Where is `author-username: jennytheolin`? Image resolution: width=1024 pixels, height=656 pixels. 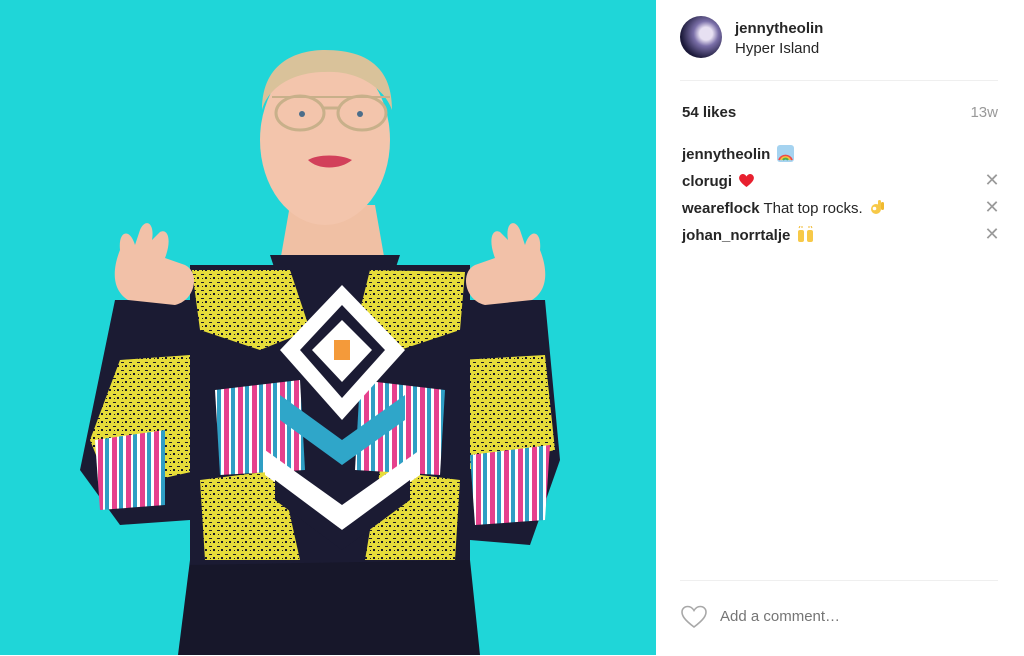
author-username: jennytheolin is located at coordinates (779, 28).